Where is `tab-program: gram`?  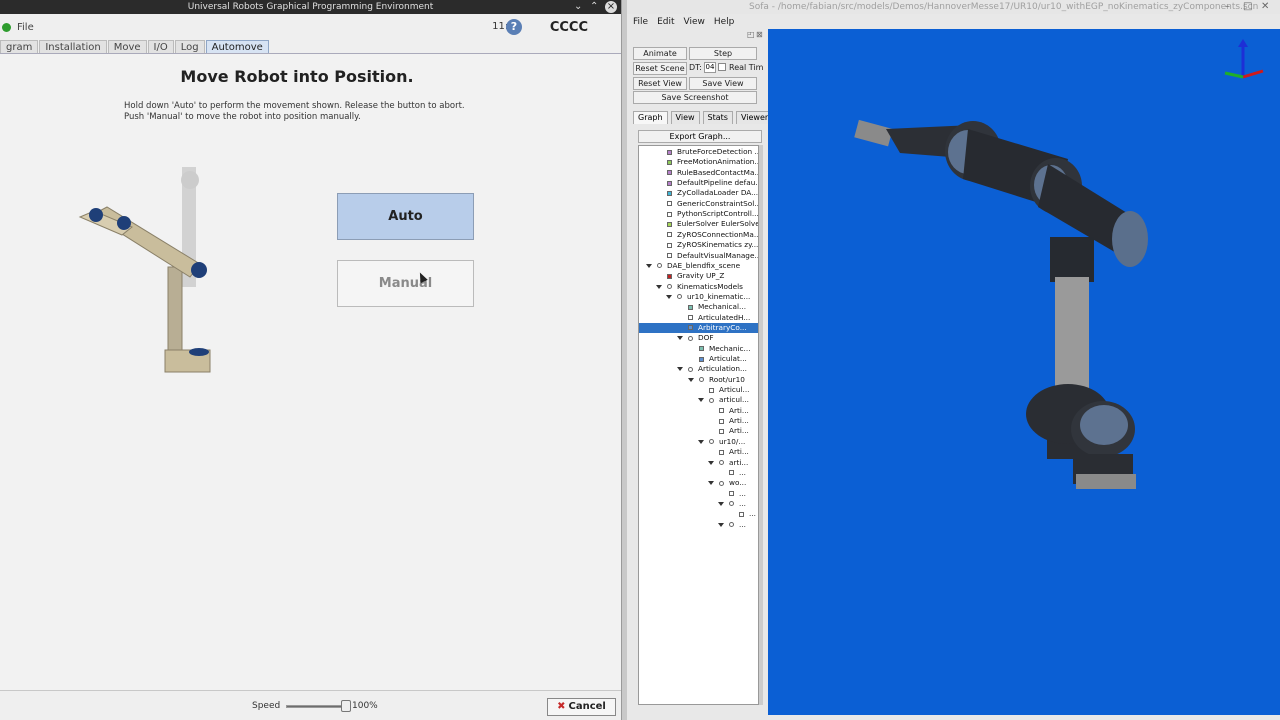 tab-program: gram is located at coordinates (19, 46).